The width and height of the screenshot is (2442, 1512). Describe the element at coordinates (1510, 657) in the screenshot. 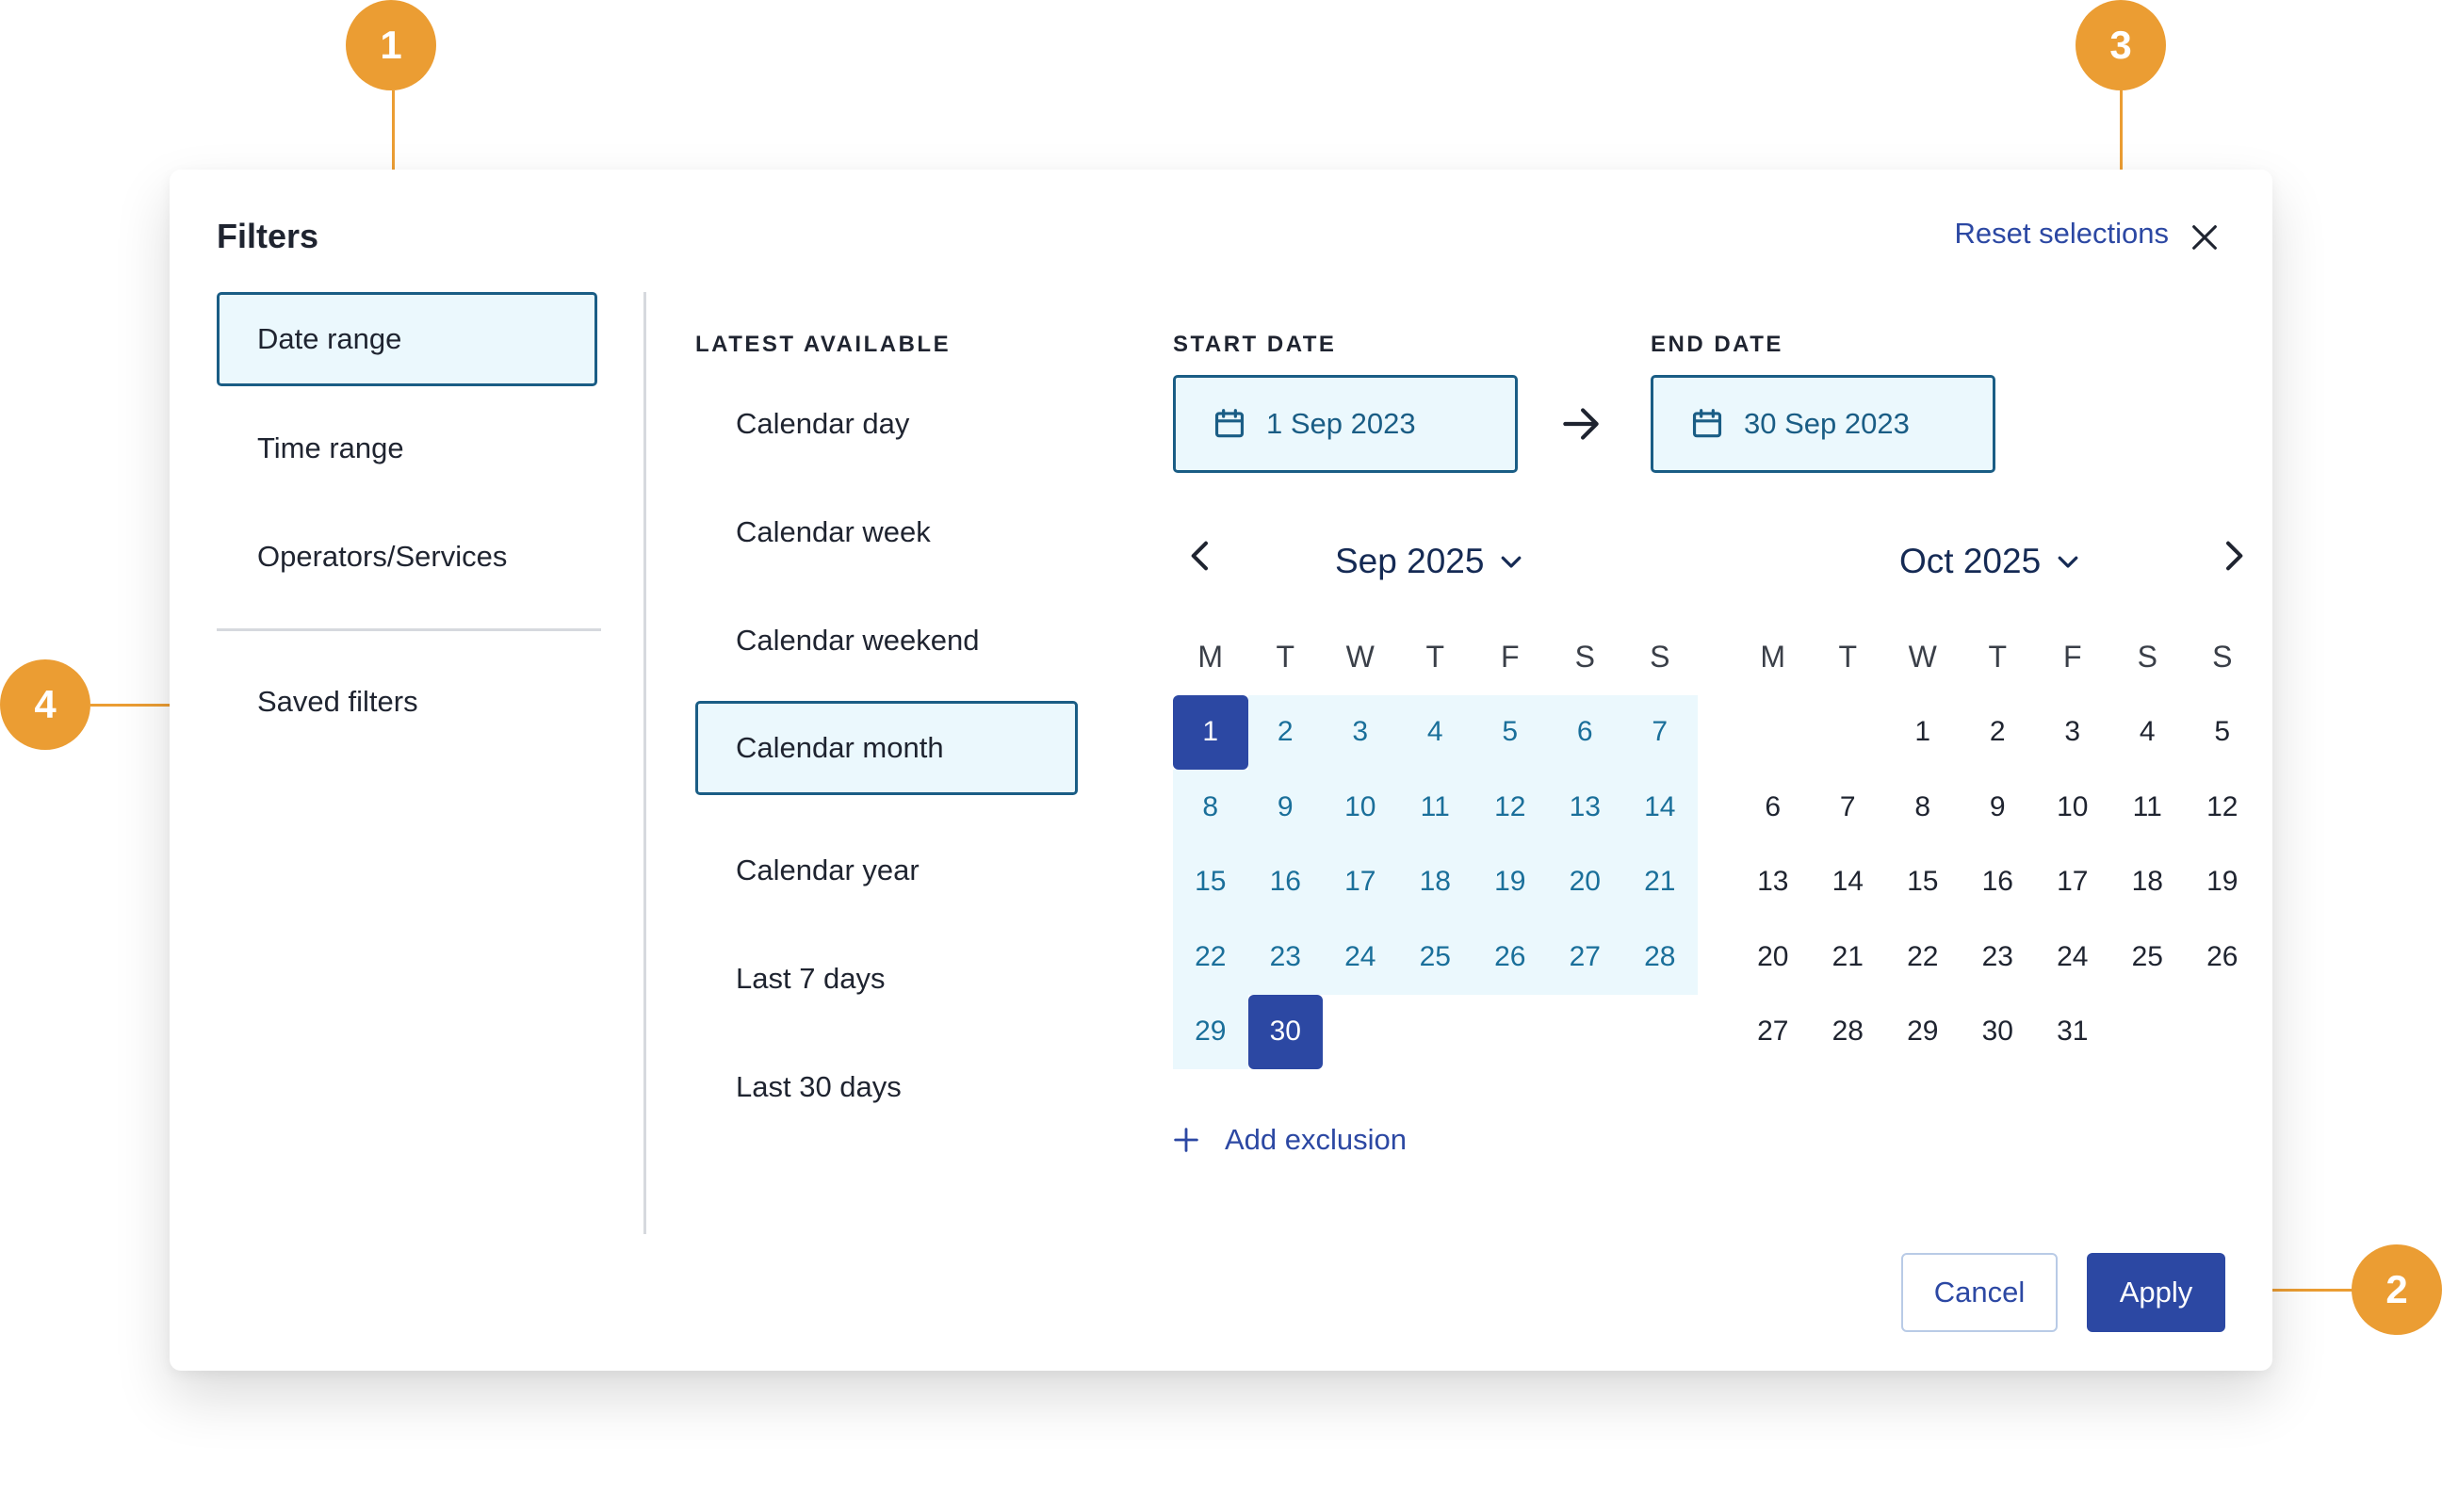

I see `weekday-header: F` at that location.